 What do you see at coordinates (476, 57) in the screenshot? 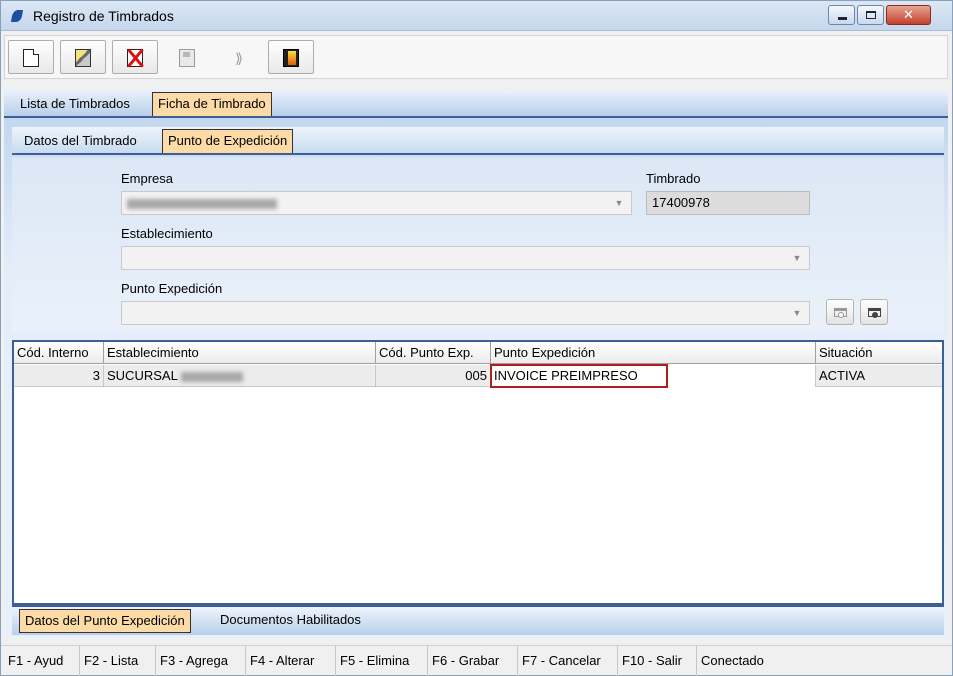
I see `toolbar: ⟫` at bounding box center [476, 57].